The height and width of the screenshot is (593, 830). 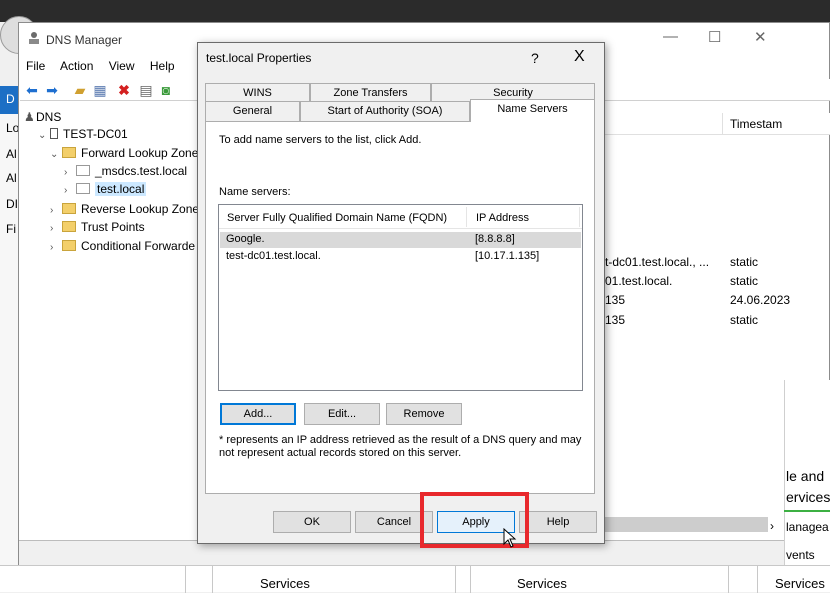 I want to click on tree-item-msdcs: › _msdcs.test.local, so click(x=125, y=171).